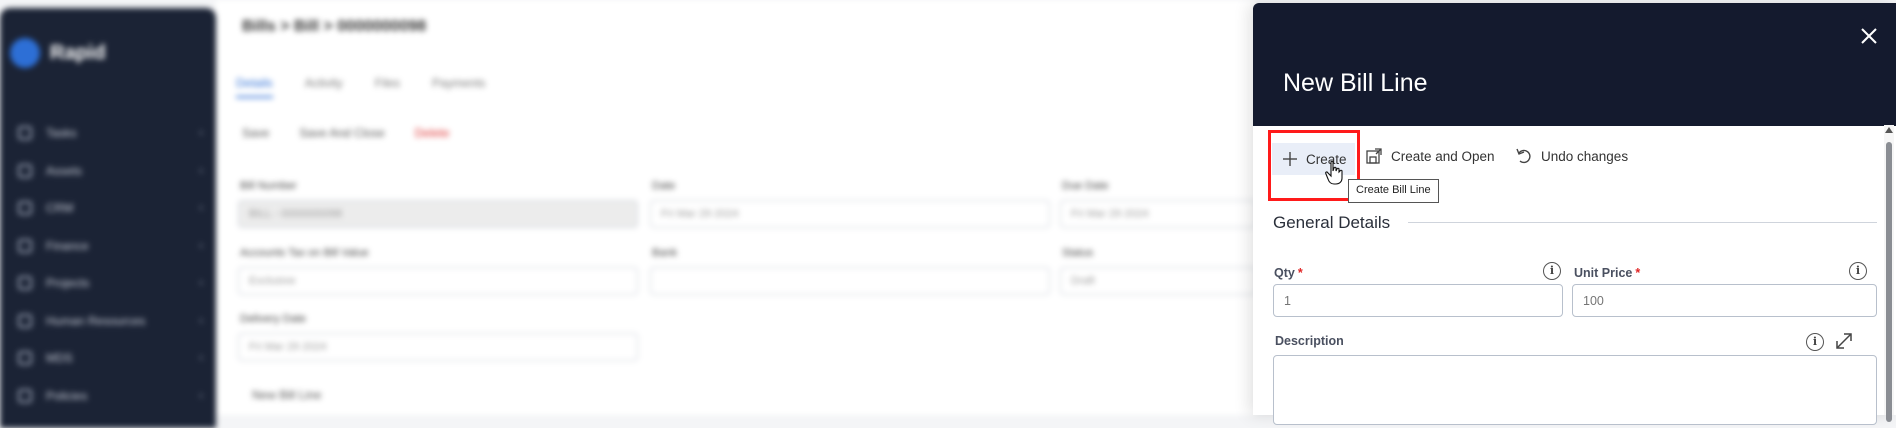  What do you see at coordinates (286, 395) in the screenshot?
I see `new-bill-line-button: New Bill Line` at bounding box center [286, 395].